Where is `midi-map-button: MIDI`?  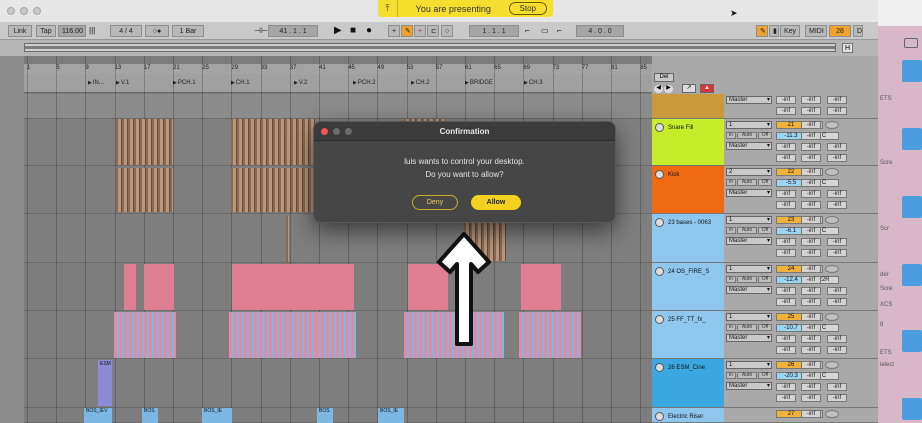 midi-map-button: MIDI is located at coordinates (816, 31).